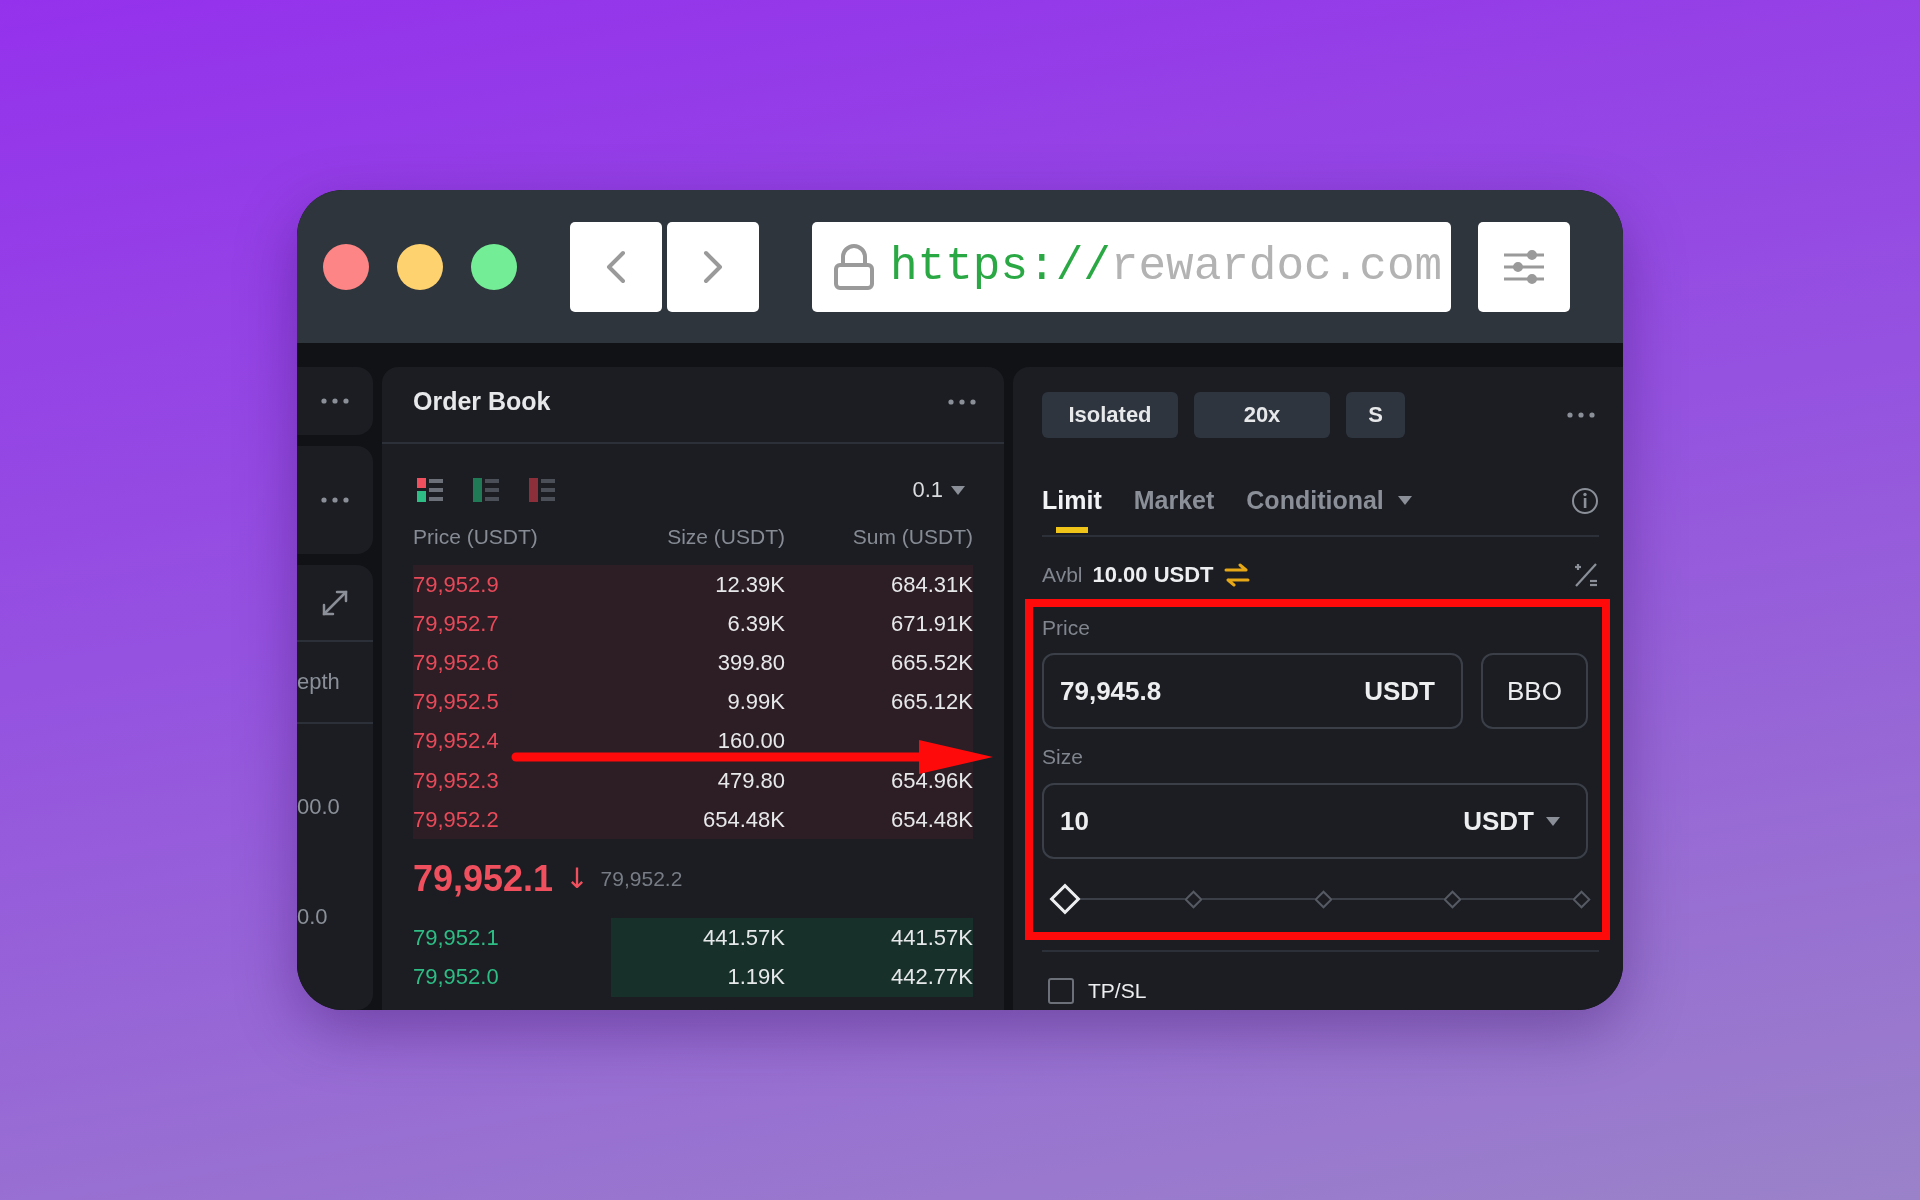 The image size is (1920, 1200). What do you see at coordinates (482, 401) in the screenshot?
I see `panel-title: Order Book` at bounding box center [482, 401].